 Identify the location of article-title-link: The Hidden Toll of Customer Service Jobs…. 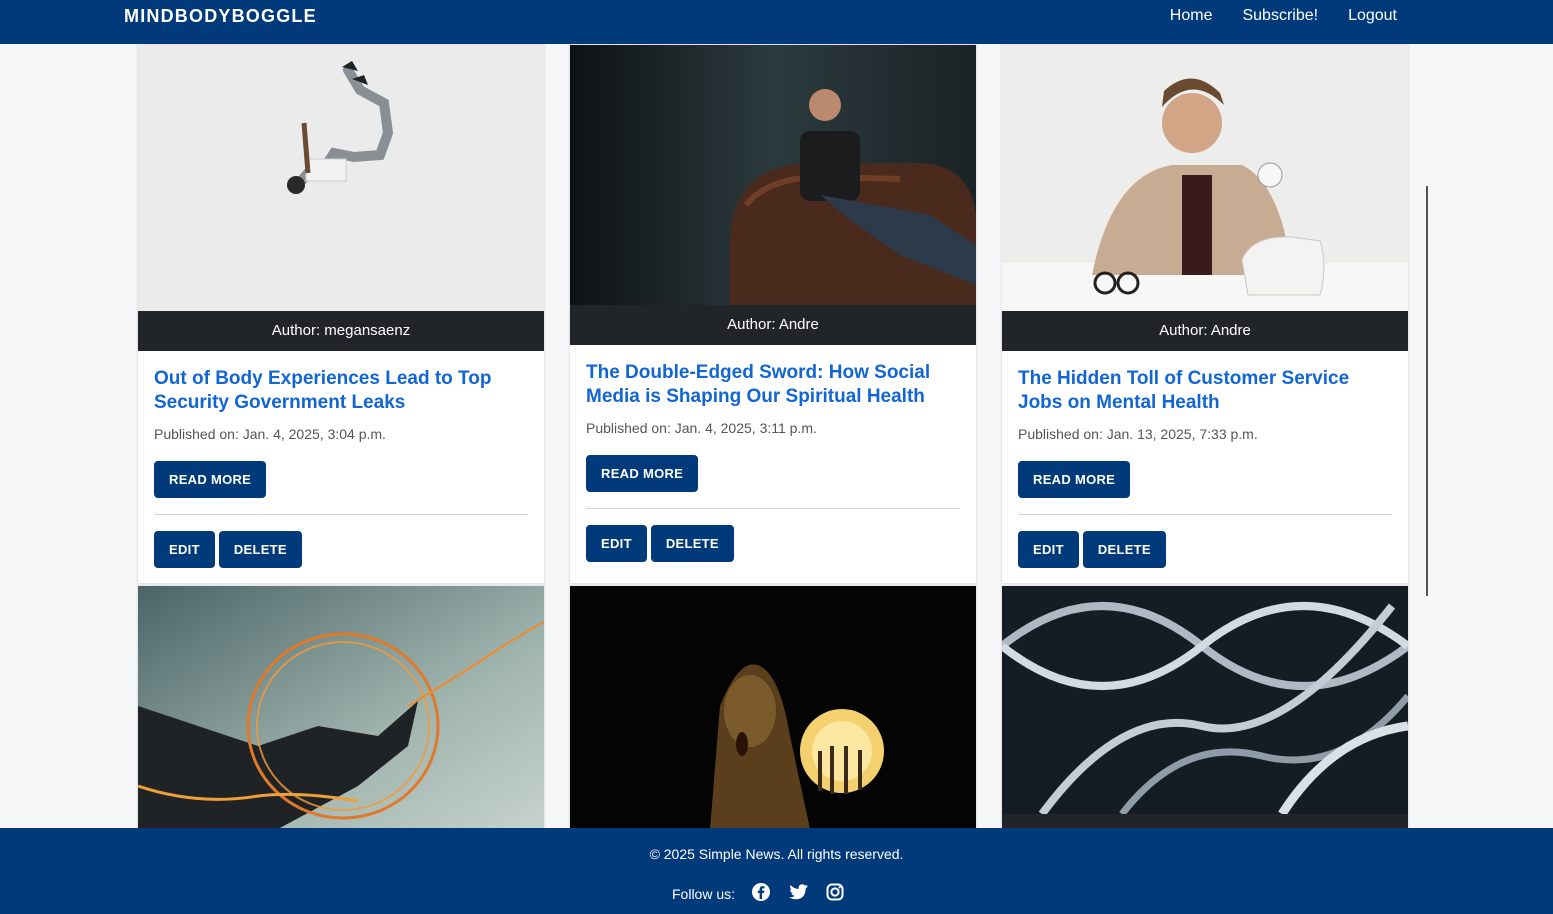
(1205, 391).